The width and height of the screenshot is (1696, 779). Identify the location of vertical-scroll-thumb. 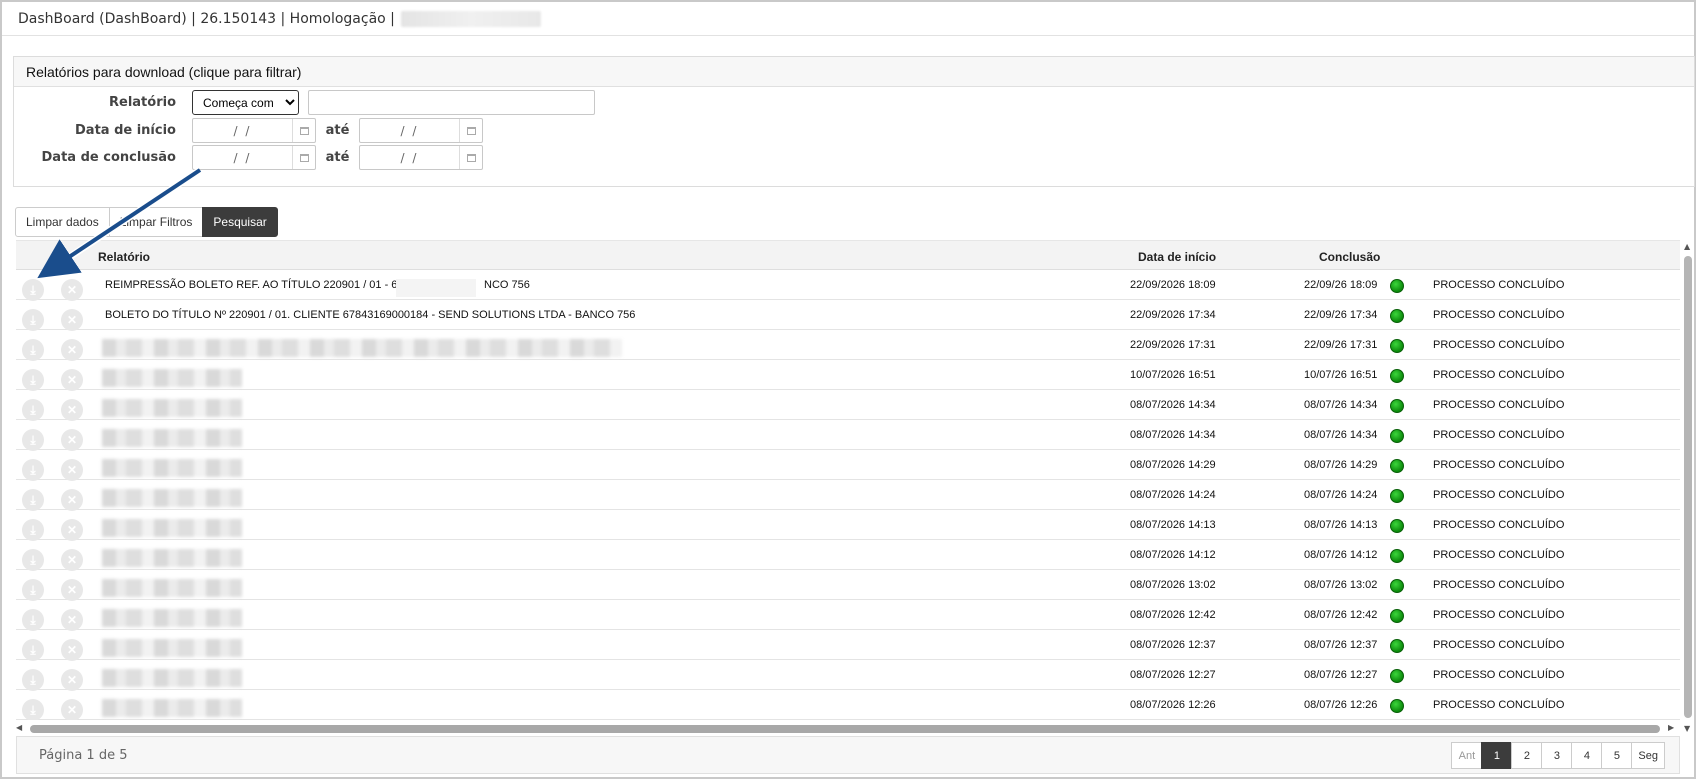
(1688, 487).